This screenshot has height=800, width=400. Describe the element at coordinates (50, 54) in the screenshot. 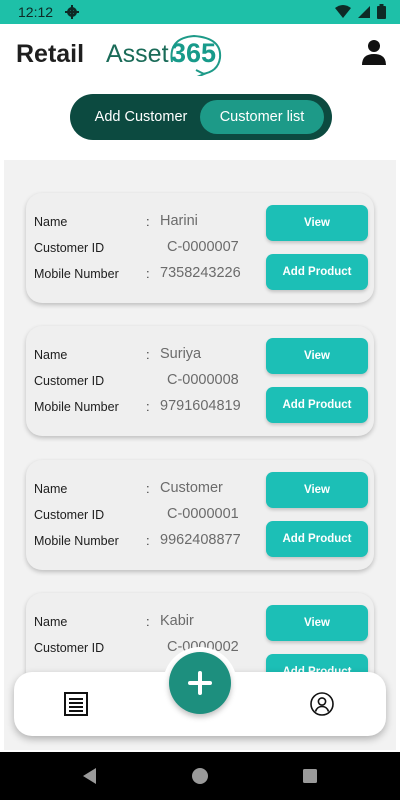

I see `logo-retail: Retail` at that location.